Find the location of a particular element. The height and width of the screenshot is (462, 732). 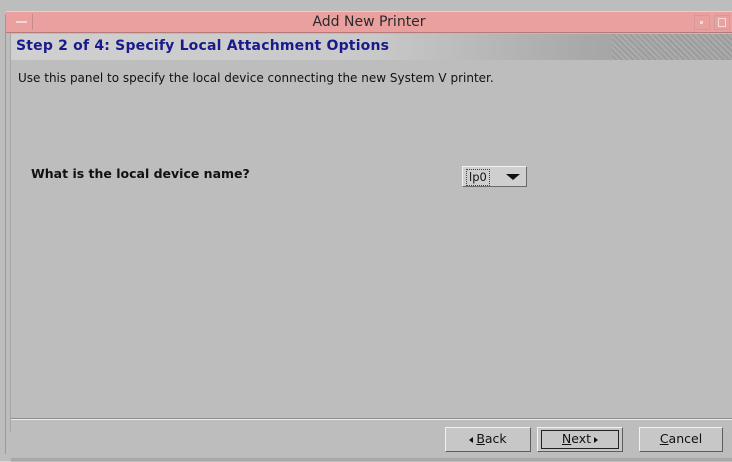

title-bar: Add New Printer is located at coordinates (369, 22).